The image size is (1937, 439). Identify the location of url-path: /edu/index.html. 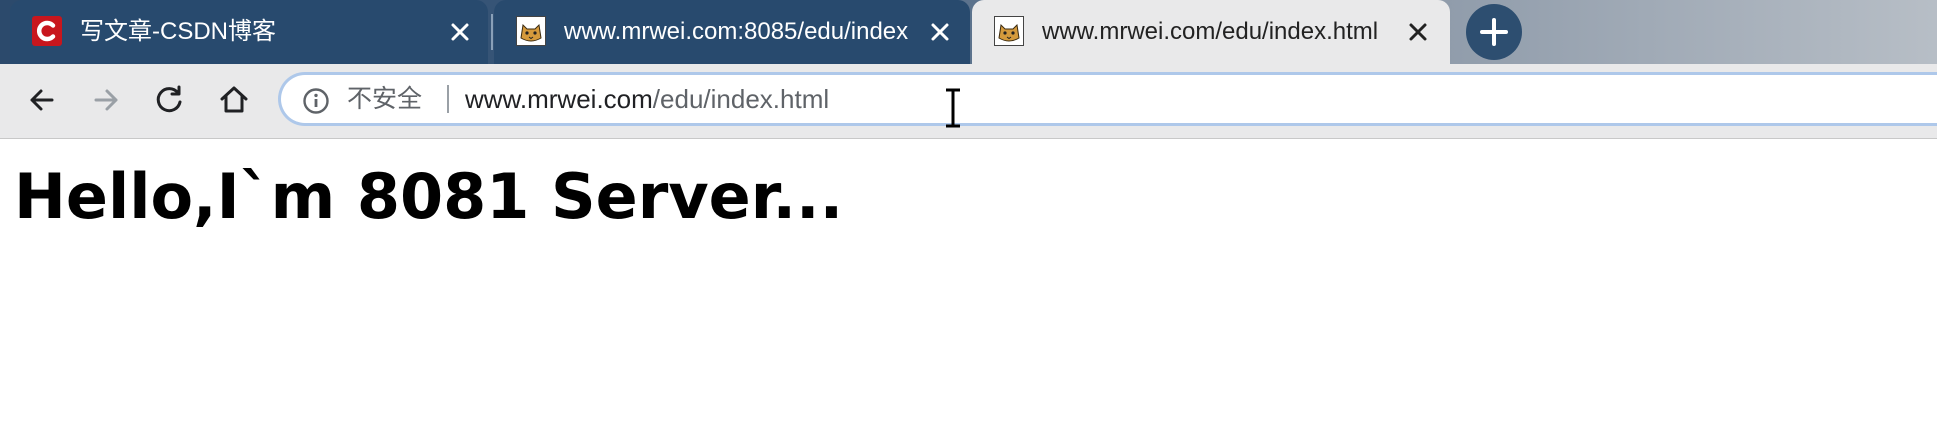
(741, 99).